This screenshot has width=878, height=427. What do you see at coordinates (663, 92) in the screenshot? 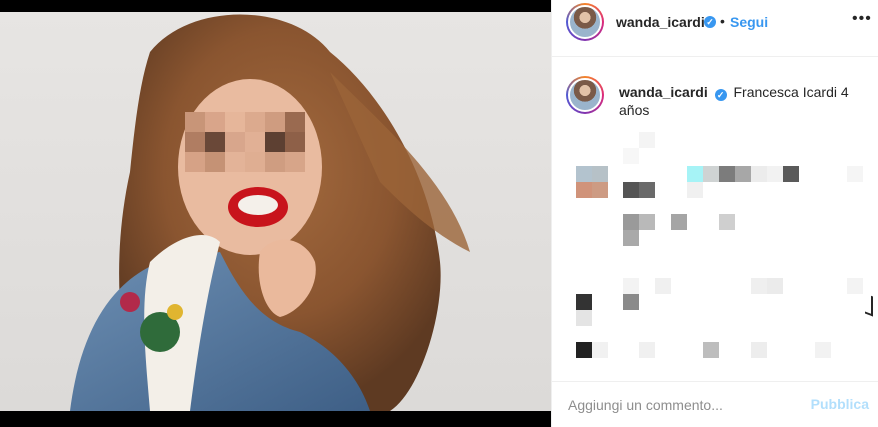
I see `caption-username: wanda_icardi` at bounding box center [663, 92].